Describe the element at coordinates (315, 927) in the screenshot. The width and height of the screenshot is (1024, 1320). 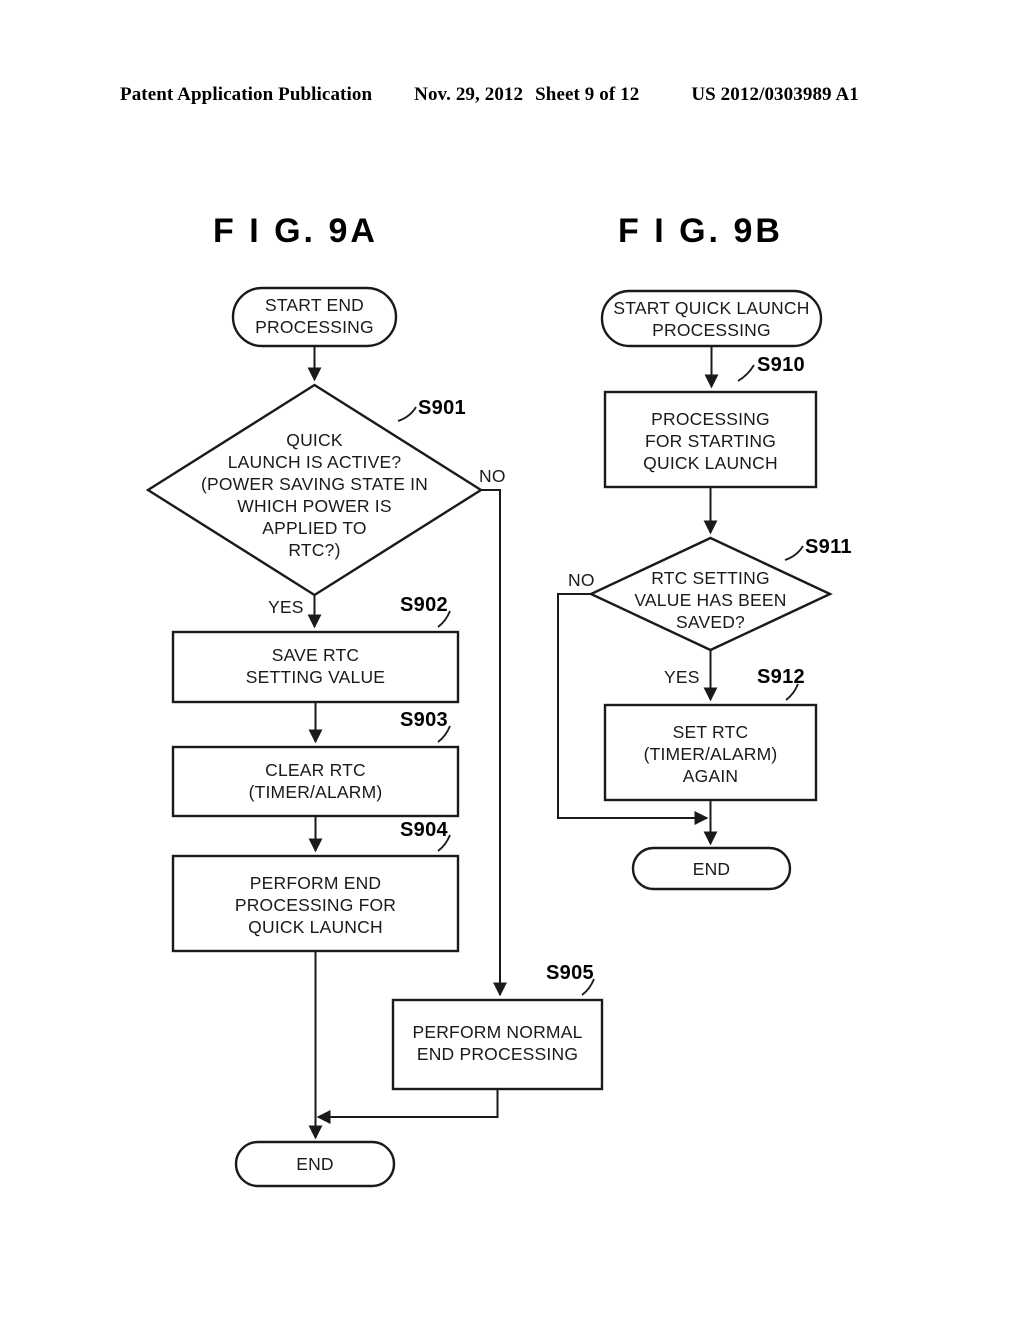
I see `fig9a-s904-label-line3: QUICK LAUNCH` at that location.